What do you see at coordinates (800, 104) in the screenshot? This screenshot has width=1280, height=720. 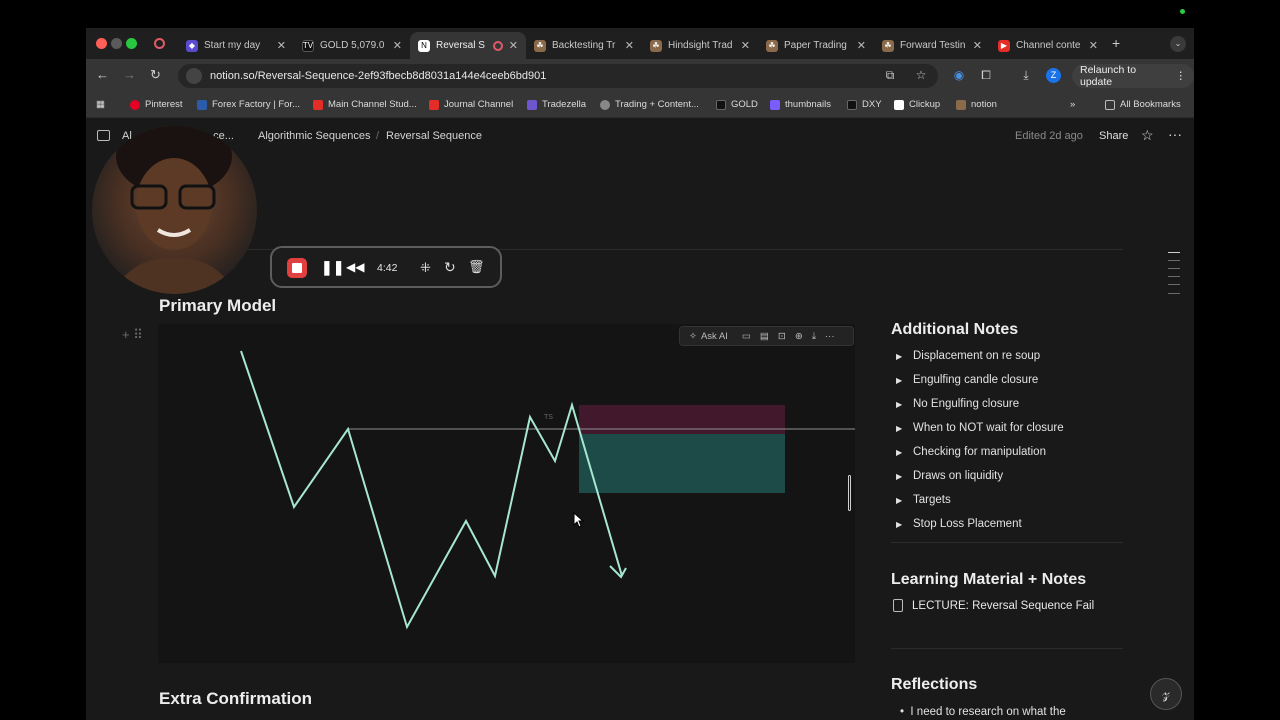 I see `bookmark-thumbnails: thumbnails` at bounding box center [800, 104].